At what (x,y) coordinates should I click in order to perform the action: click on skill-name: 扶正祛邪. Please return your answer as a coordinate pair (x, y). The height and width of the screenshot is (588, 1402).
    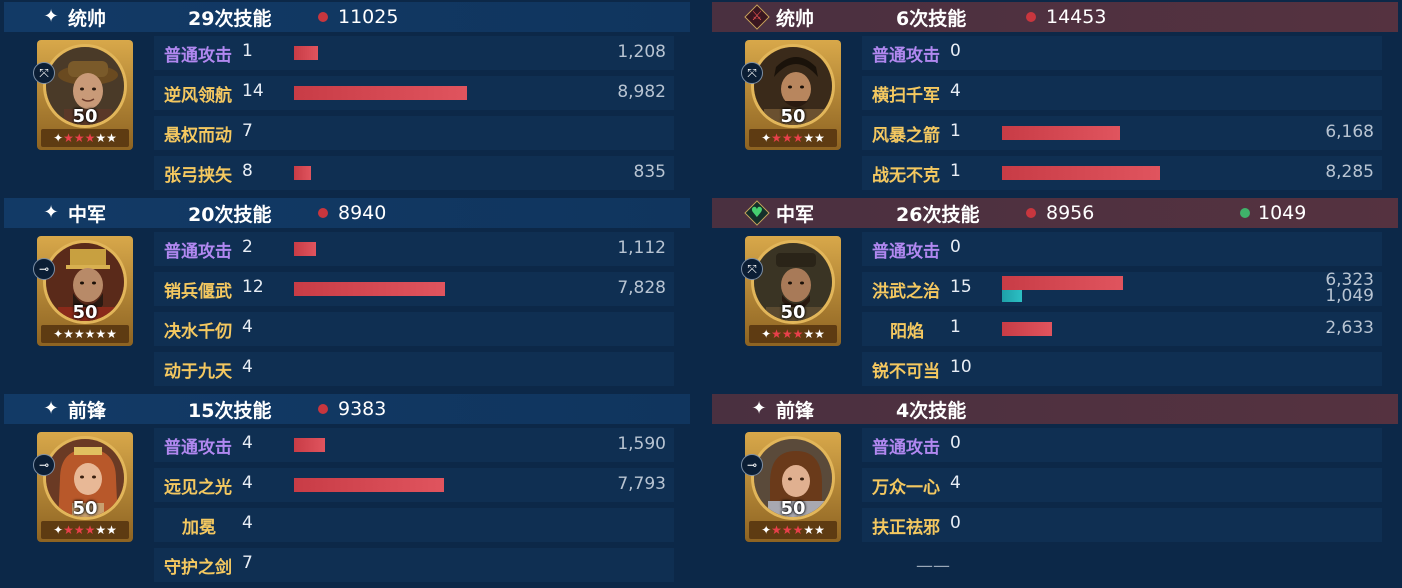
    Looking at the image, I should click on (906, 528).